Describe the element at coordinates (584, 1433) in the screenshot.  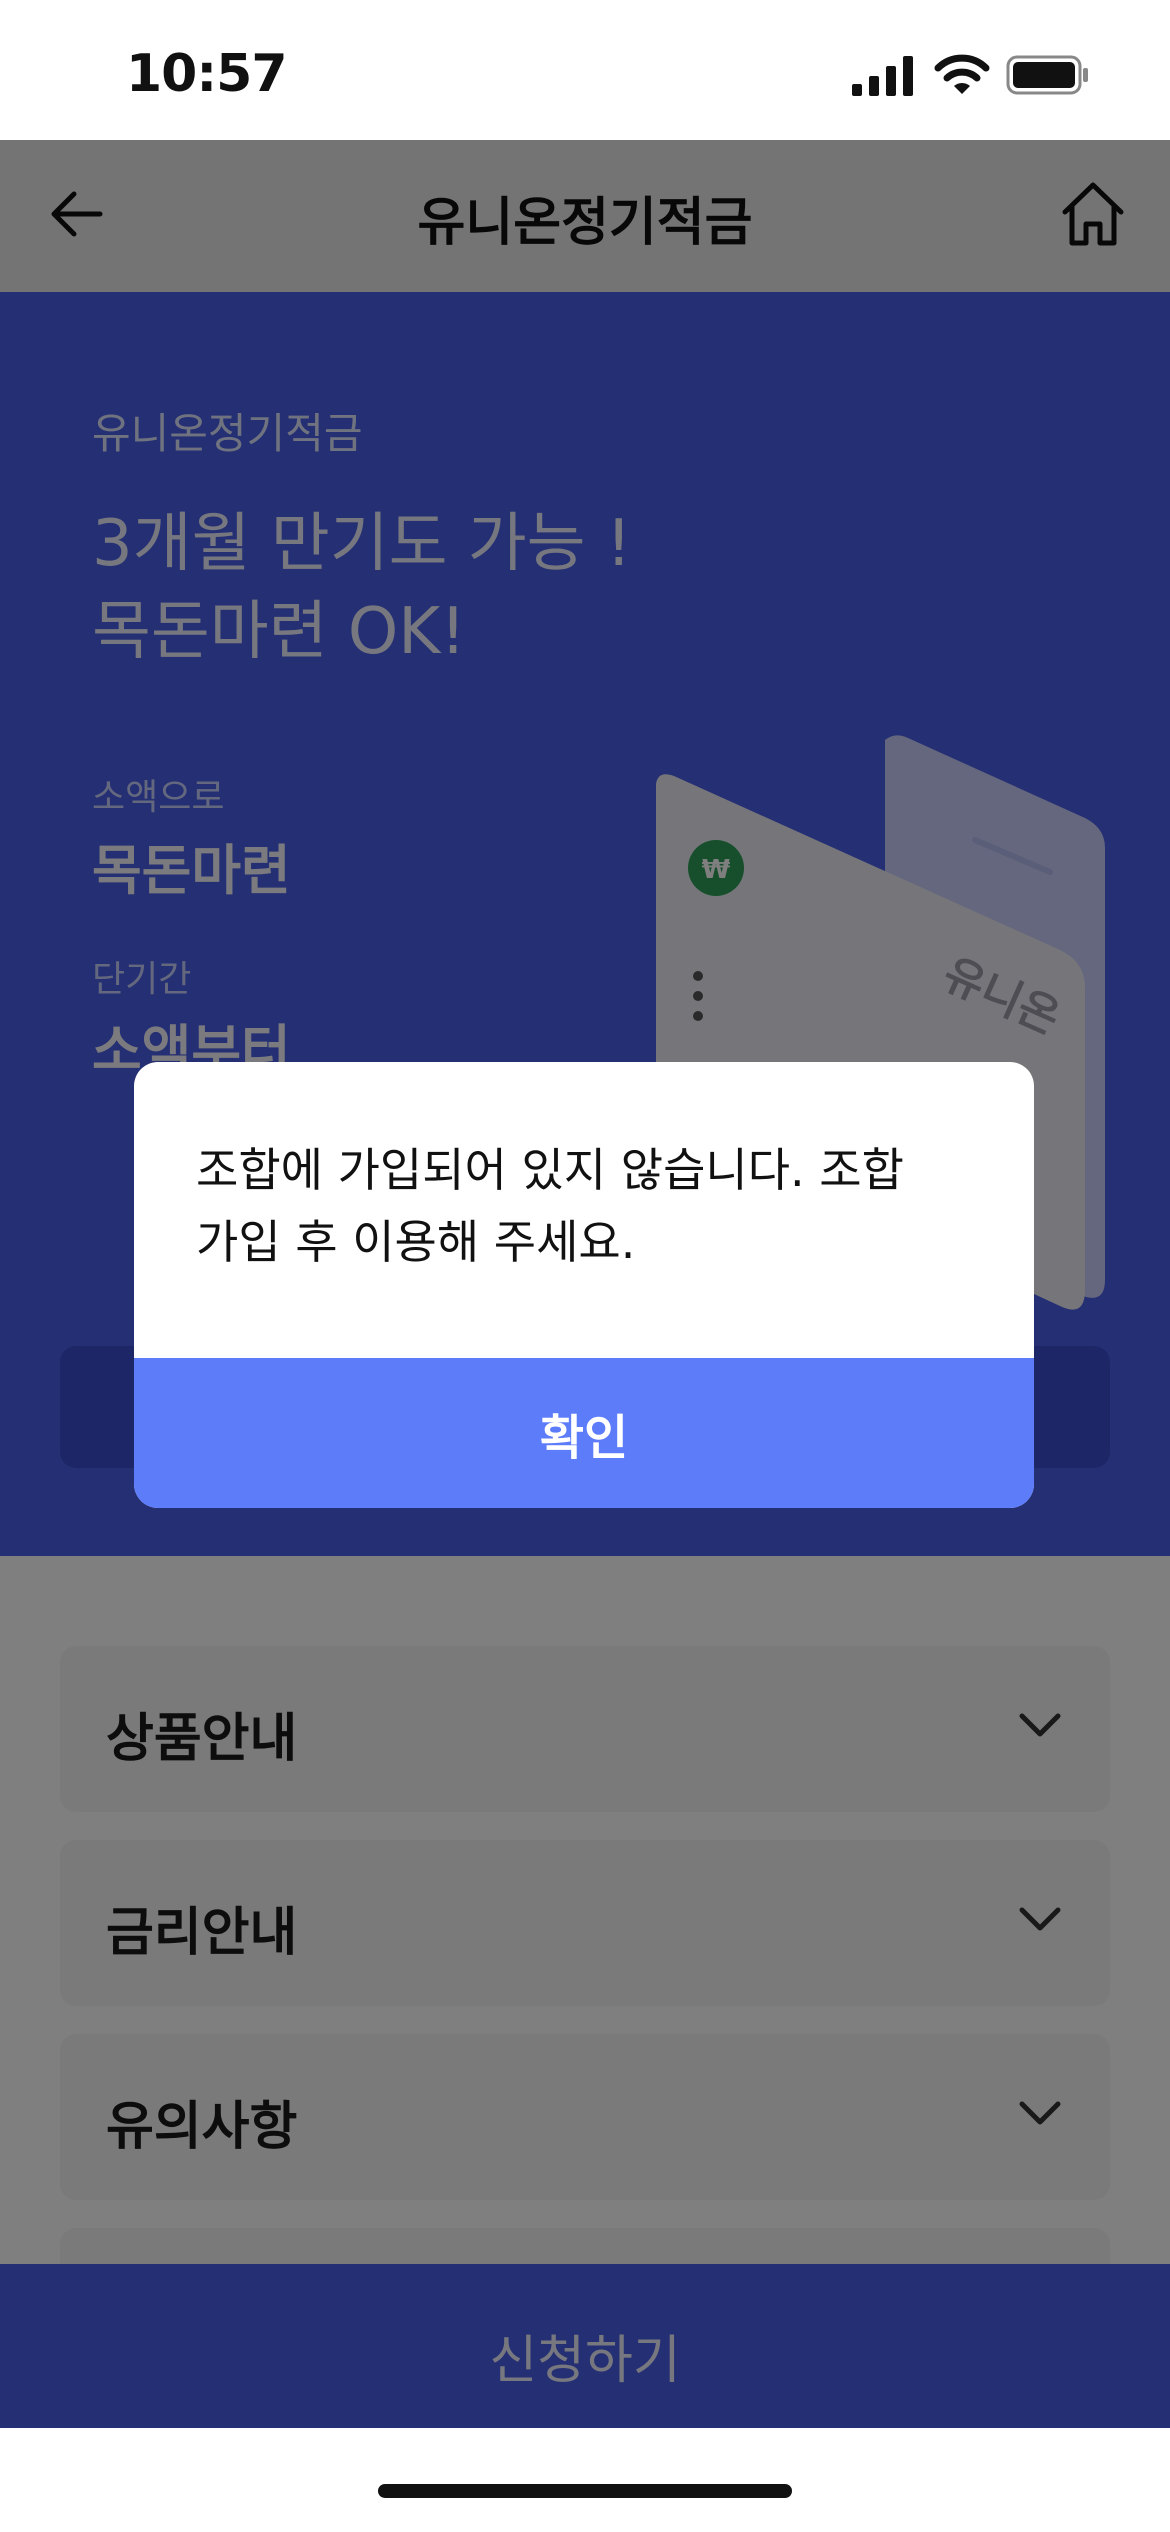
I see `confirm-button: 확인` at that location.